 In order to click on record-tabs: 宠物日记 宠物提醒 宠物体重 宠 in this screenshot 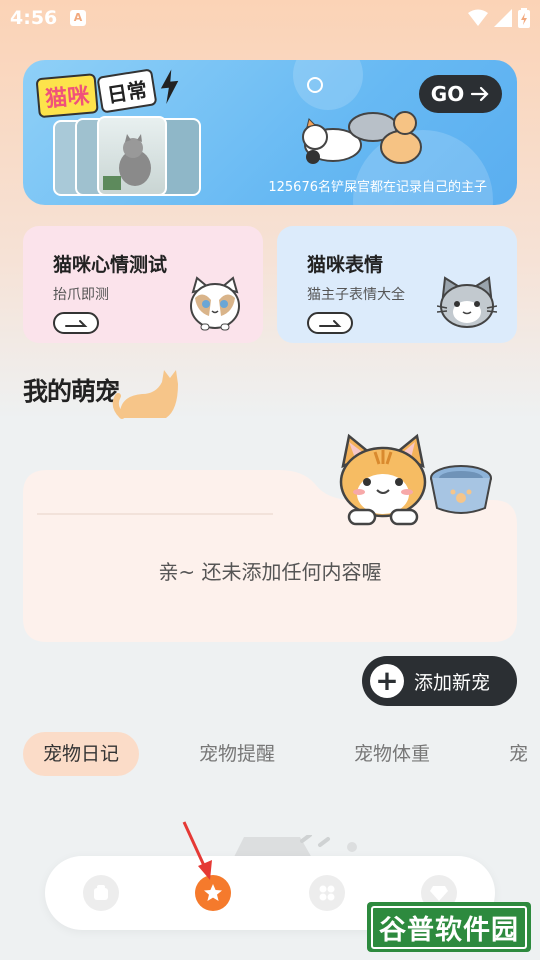, I will do `click(281, 755)`.